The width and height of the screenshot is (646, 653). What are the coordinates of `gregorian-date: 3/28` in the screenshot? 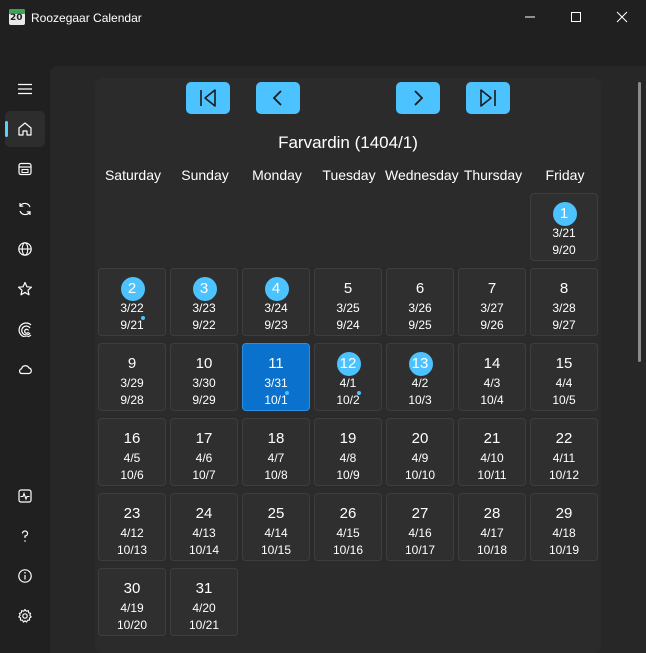 It's located at (564, 308).